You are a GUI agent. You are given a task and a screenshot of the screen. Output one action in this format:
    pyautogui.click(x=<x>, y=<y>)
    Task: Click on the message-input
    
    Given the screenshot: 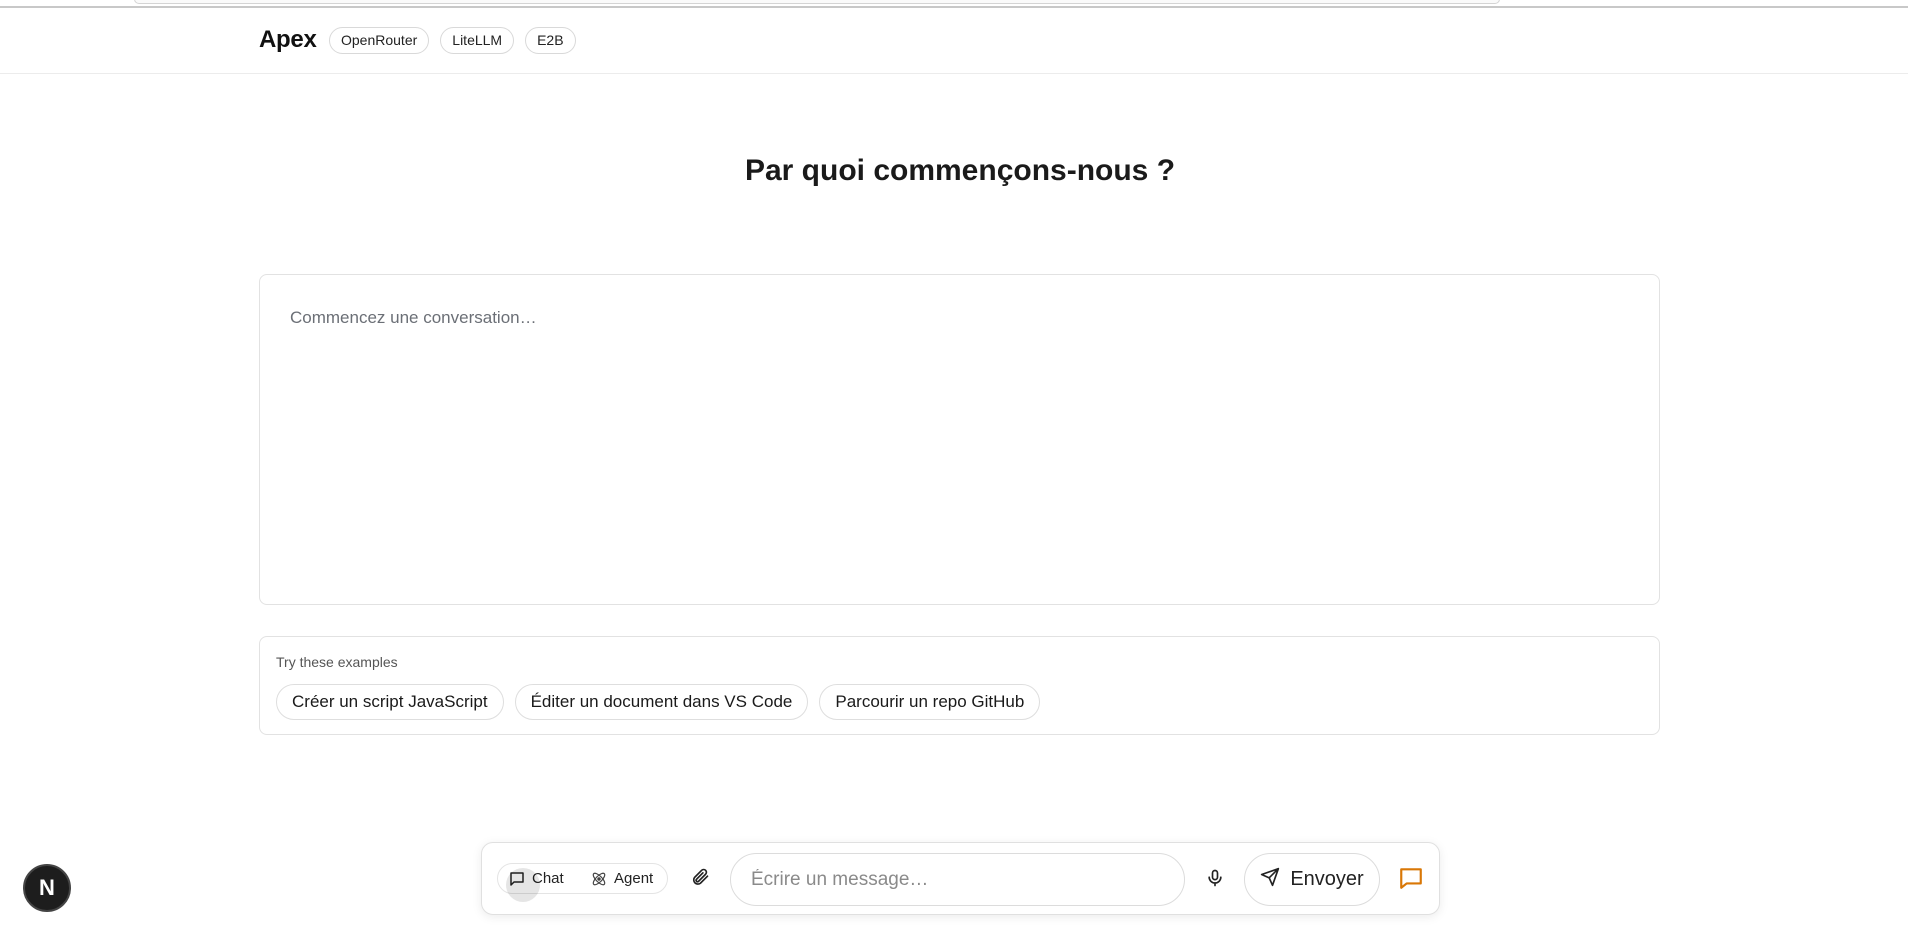 What is the action you would take?
    pyautogui.click(x=957, y=879)
    